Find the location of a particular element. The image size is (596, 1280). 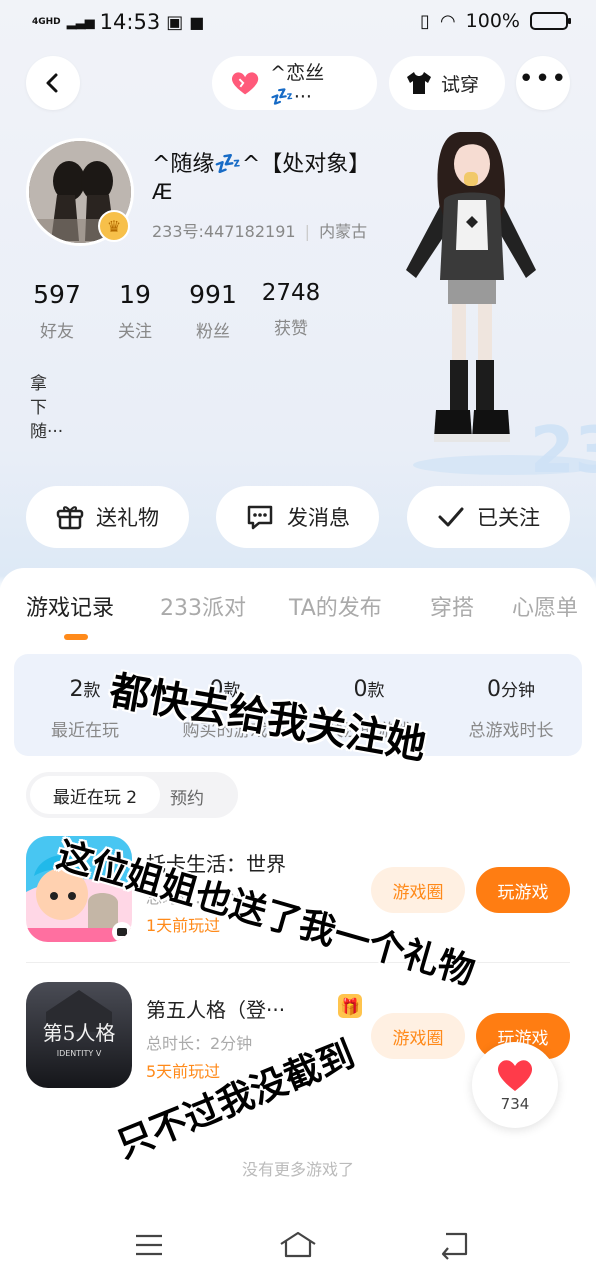

network-indicator: 4GHD is located at coordinates (46, 21).